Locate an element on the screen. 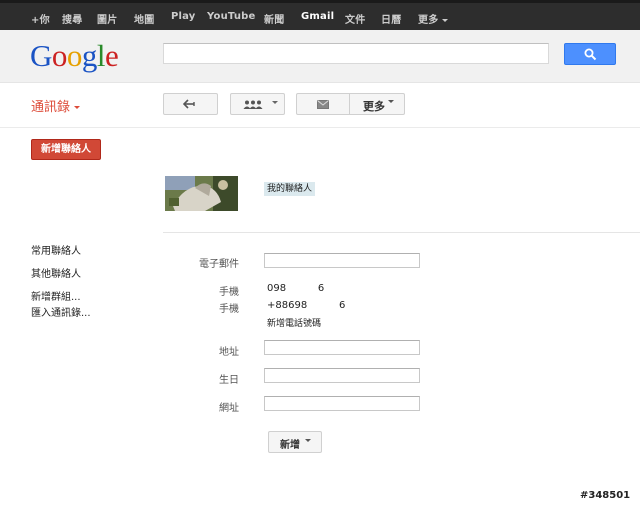 This screenshot has height=505, width=640. sidebar-item-frequent-contacts: 常用聯絡人 is located at coordinates (56, 249).